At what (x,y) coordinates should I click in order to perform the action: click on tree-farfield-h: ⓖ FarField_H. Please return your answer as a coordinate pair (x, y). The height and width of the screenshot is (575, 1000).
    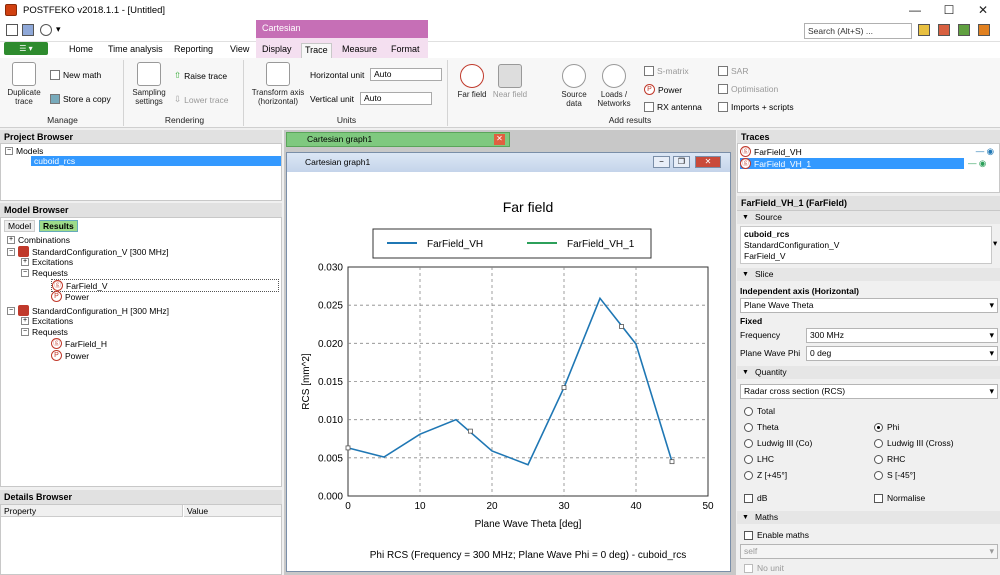
    Looking at the image, I should click on (79, 343).